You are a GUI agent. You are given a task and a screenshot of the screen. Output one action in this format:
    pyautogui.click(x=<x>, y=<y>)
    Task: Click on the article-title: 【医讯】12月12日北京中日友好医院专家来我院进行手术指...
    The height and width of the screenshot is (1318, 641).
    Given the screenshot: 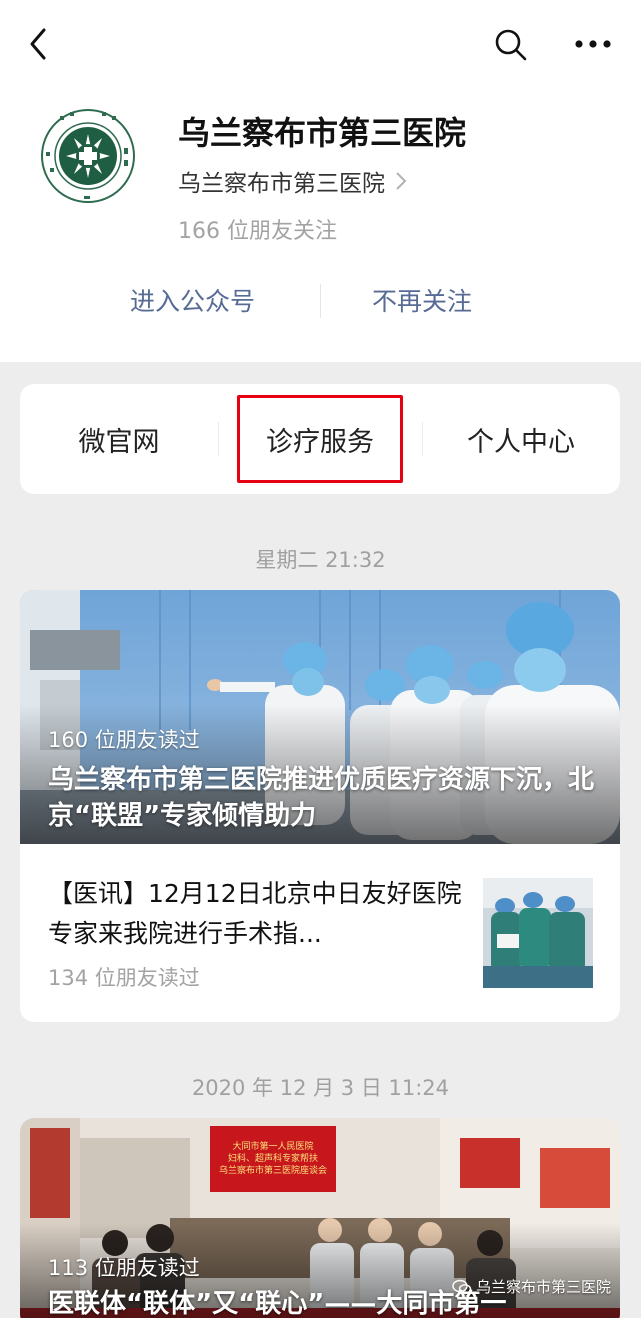 What is the action you would take?
    pyautogui.click(x=255, y=913)
    